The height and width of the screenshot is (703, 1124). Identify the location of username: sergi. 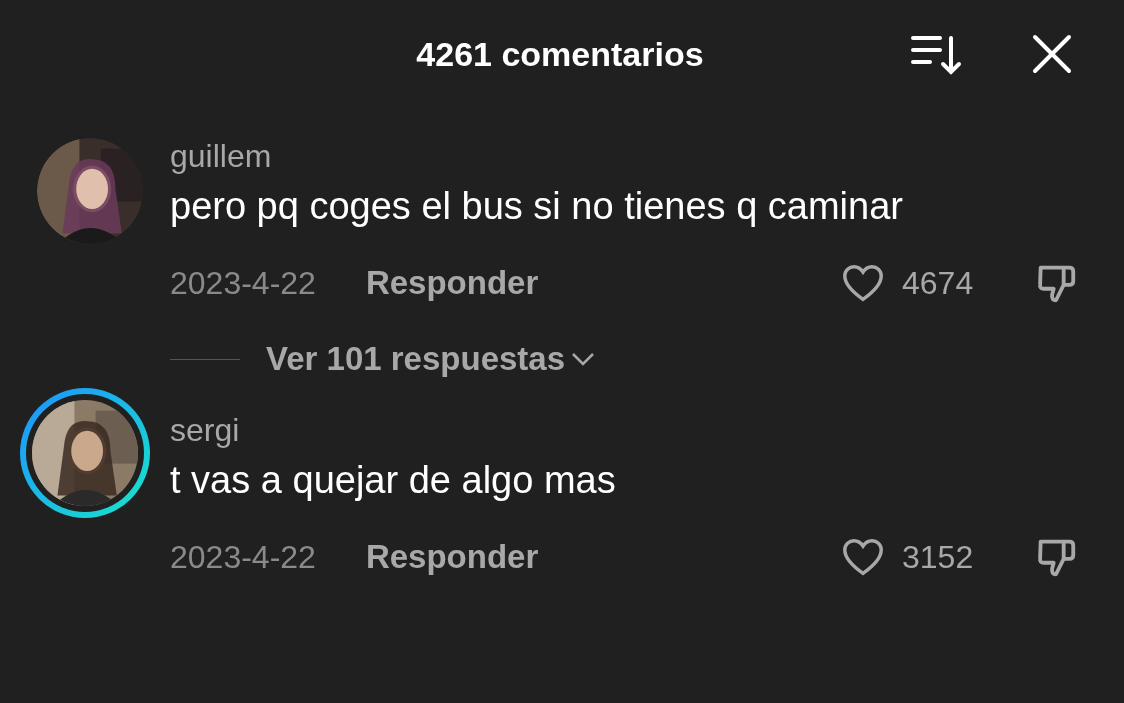
(625, 430).